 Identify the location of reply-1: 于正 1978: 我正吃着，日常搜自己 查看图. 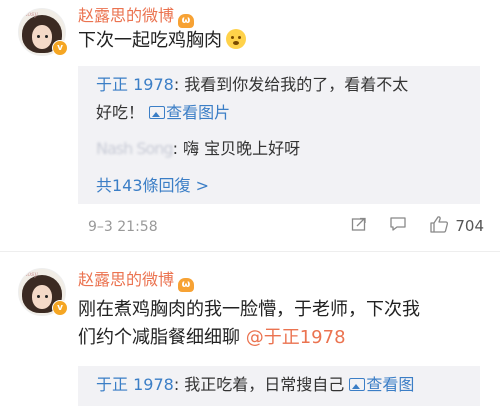
(255, 385).